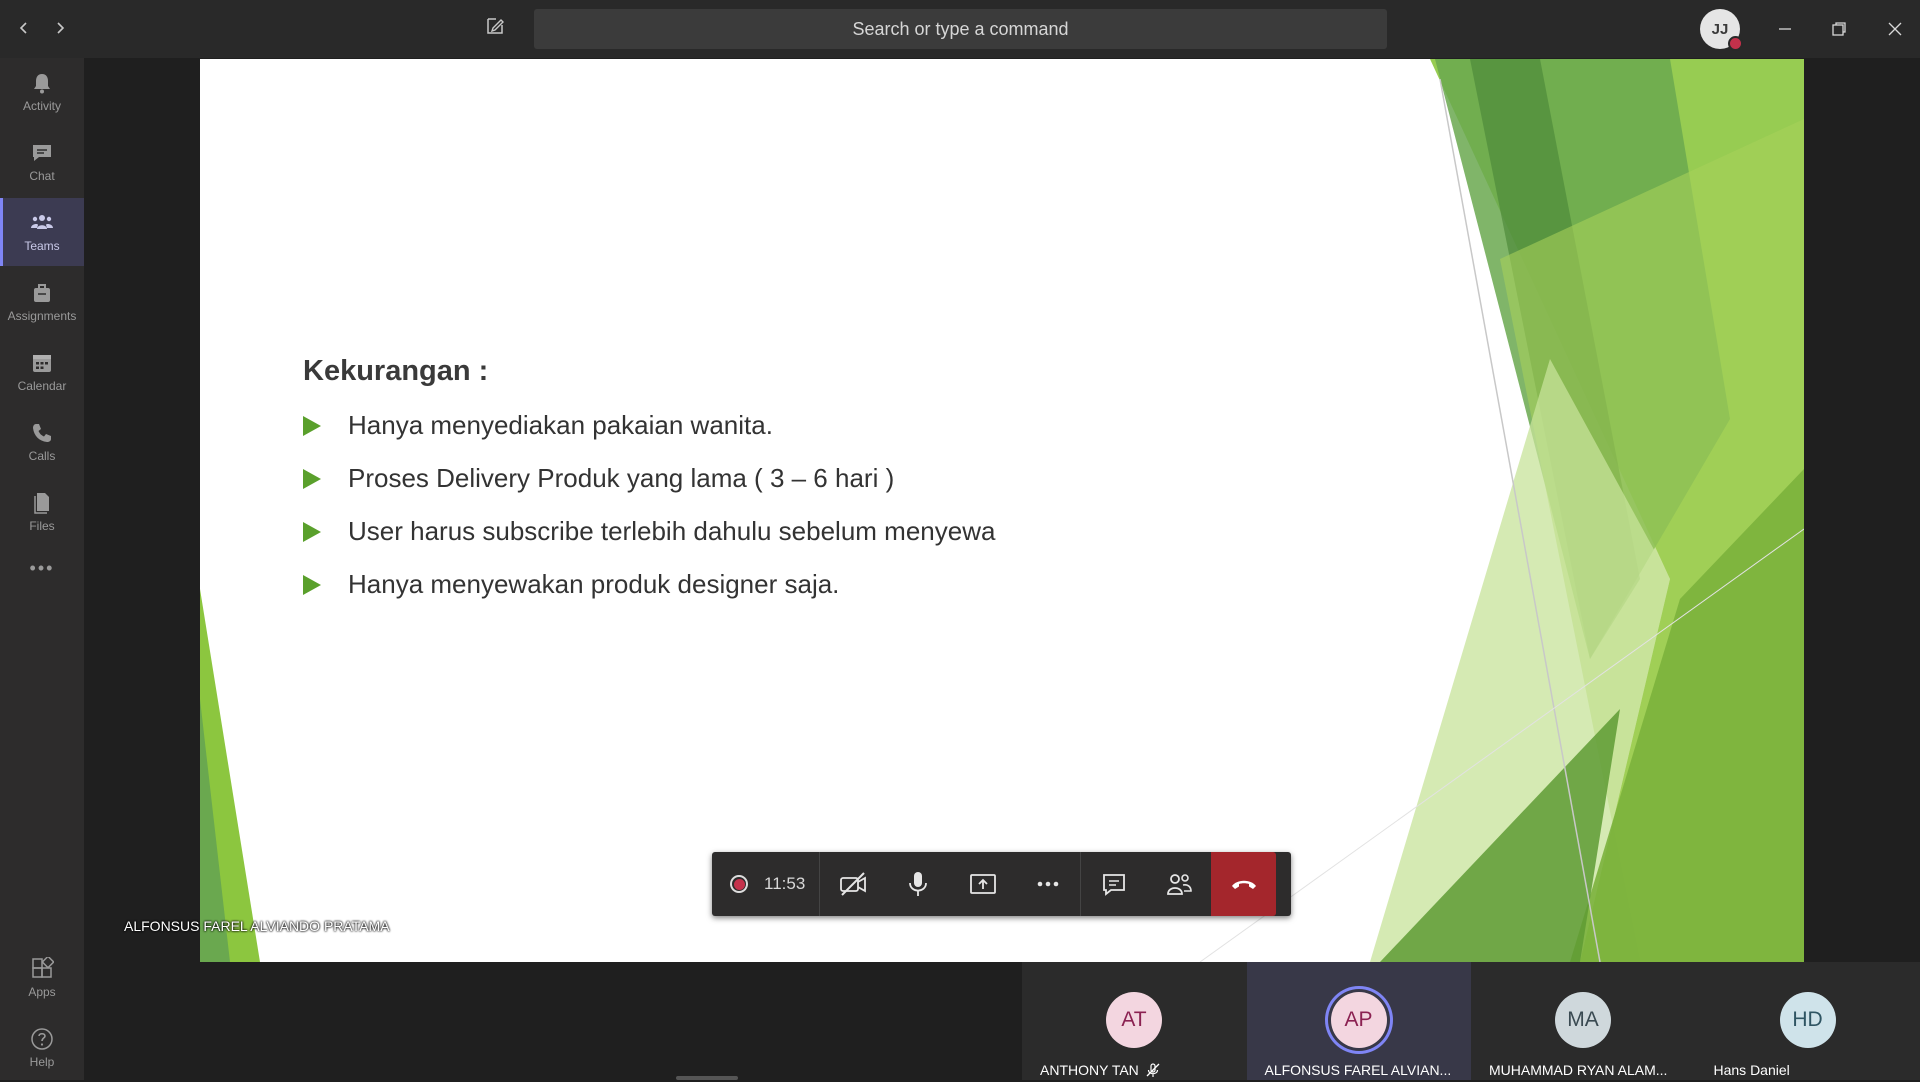  Describe the element at coordinates (593, 584) in the screenshot. I see `bullet-text: Hanya menyewakan produk designer saja.` at that location.